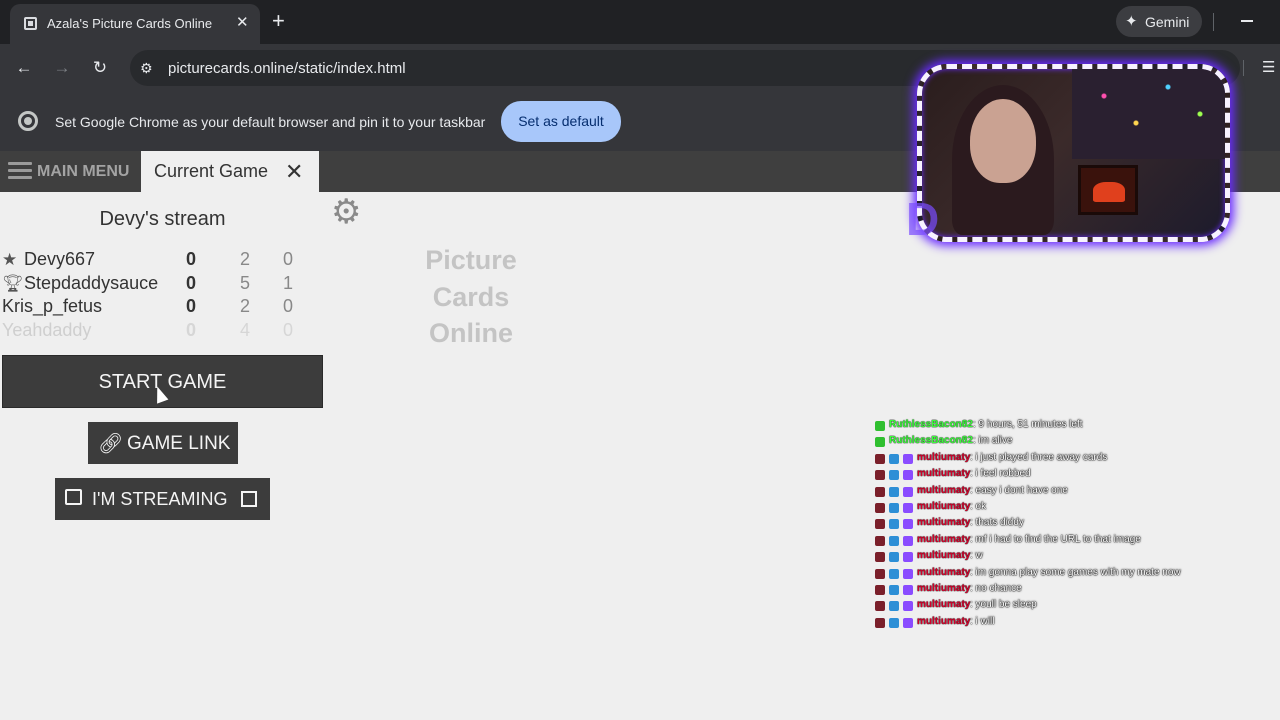 The image size is (1280, 720). Describe the element at coordinates (24, 68) in the screenshot. I see `back-arrow-icon: ←` at that location.